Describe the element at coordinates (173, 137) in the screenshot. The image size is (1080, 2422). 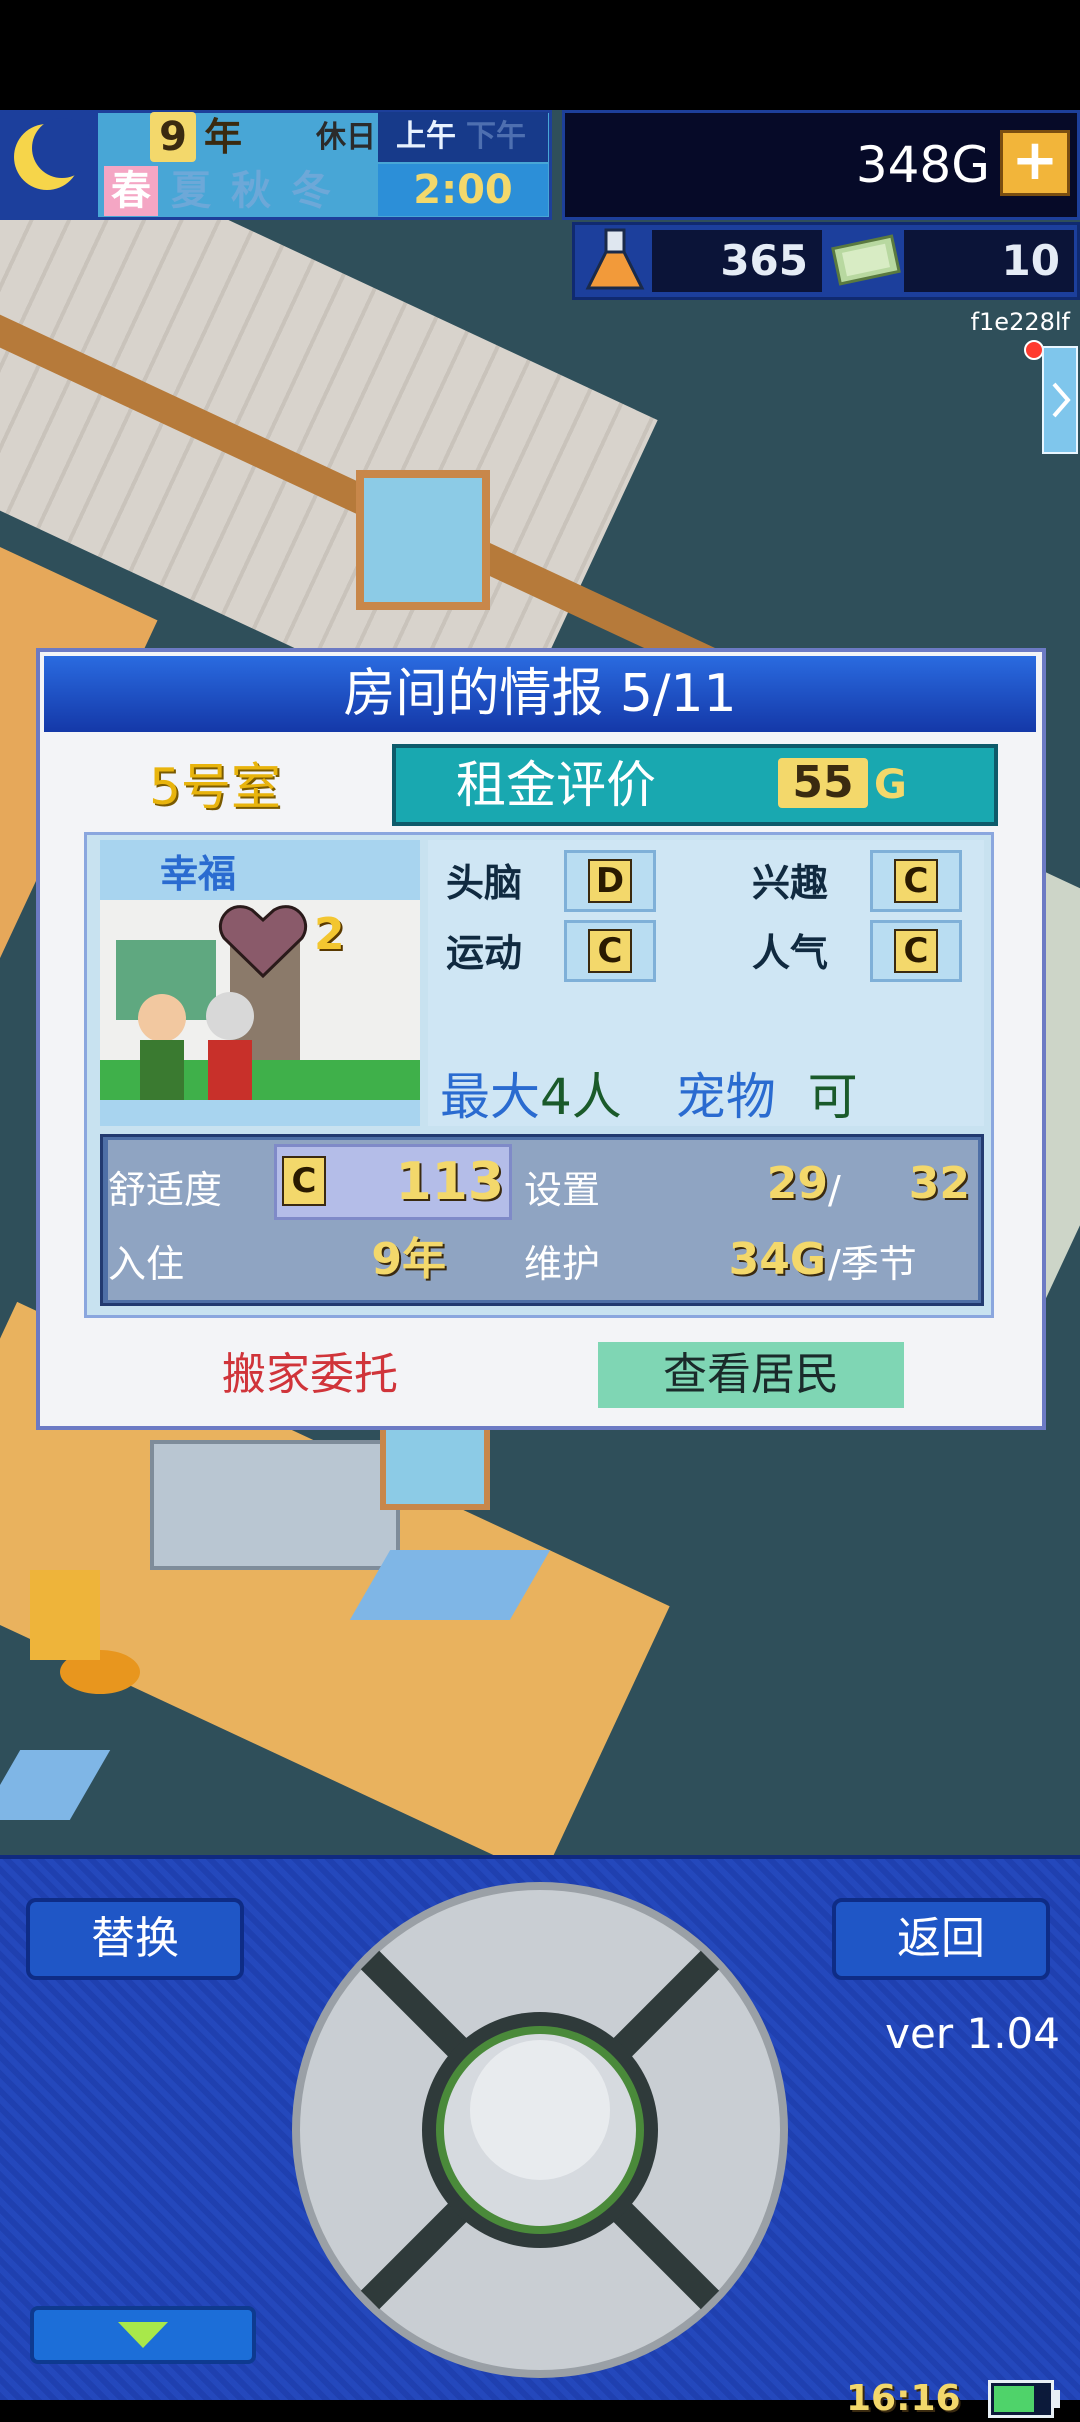
I see `year-number: 9` at that location.